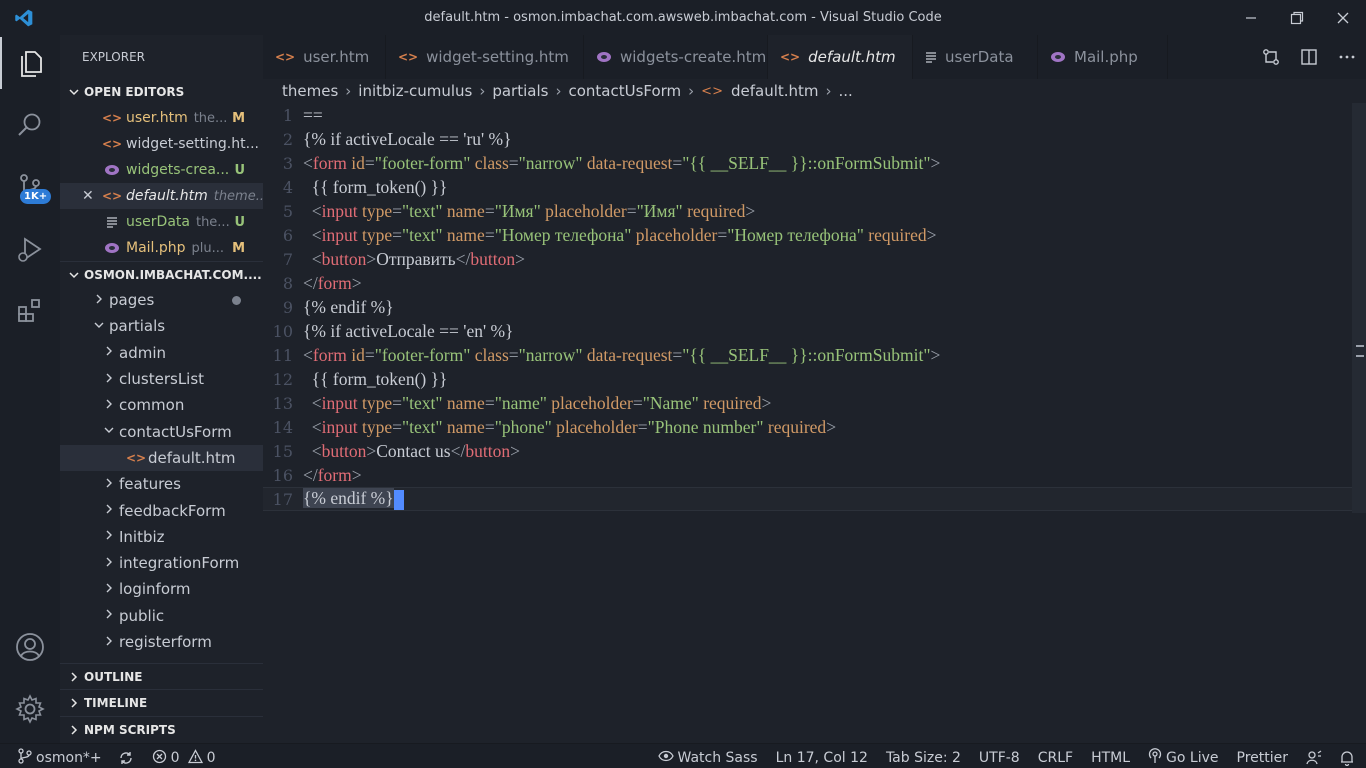  Describe the element at coordinates (1055, 758) in the screenshot. I see `end-of-line: CRLF` at that location.